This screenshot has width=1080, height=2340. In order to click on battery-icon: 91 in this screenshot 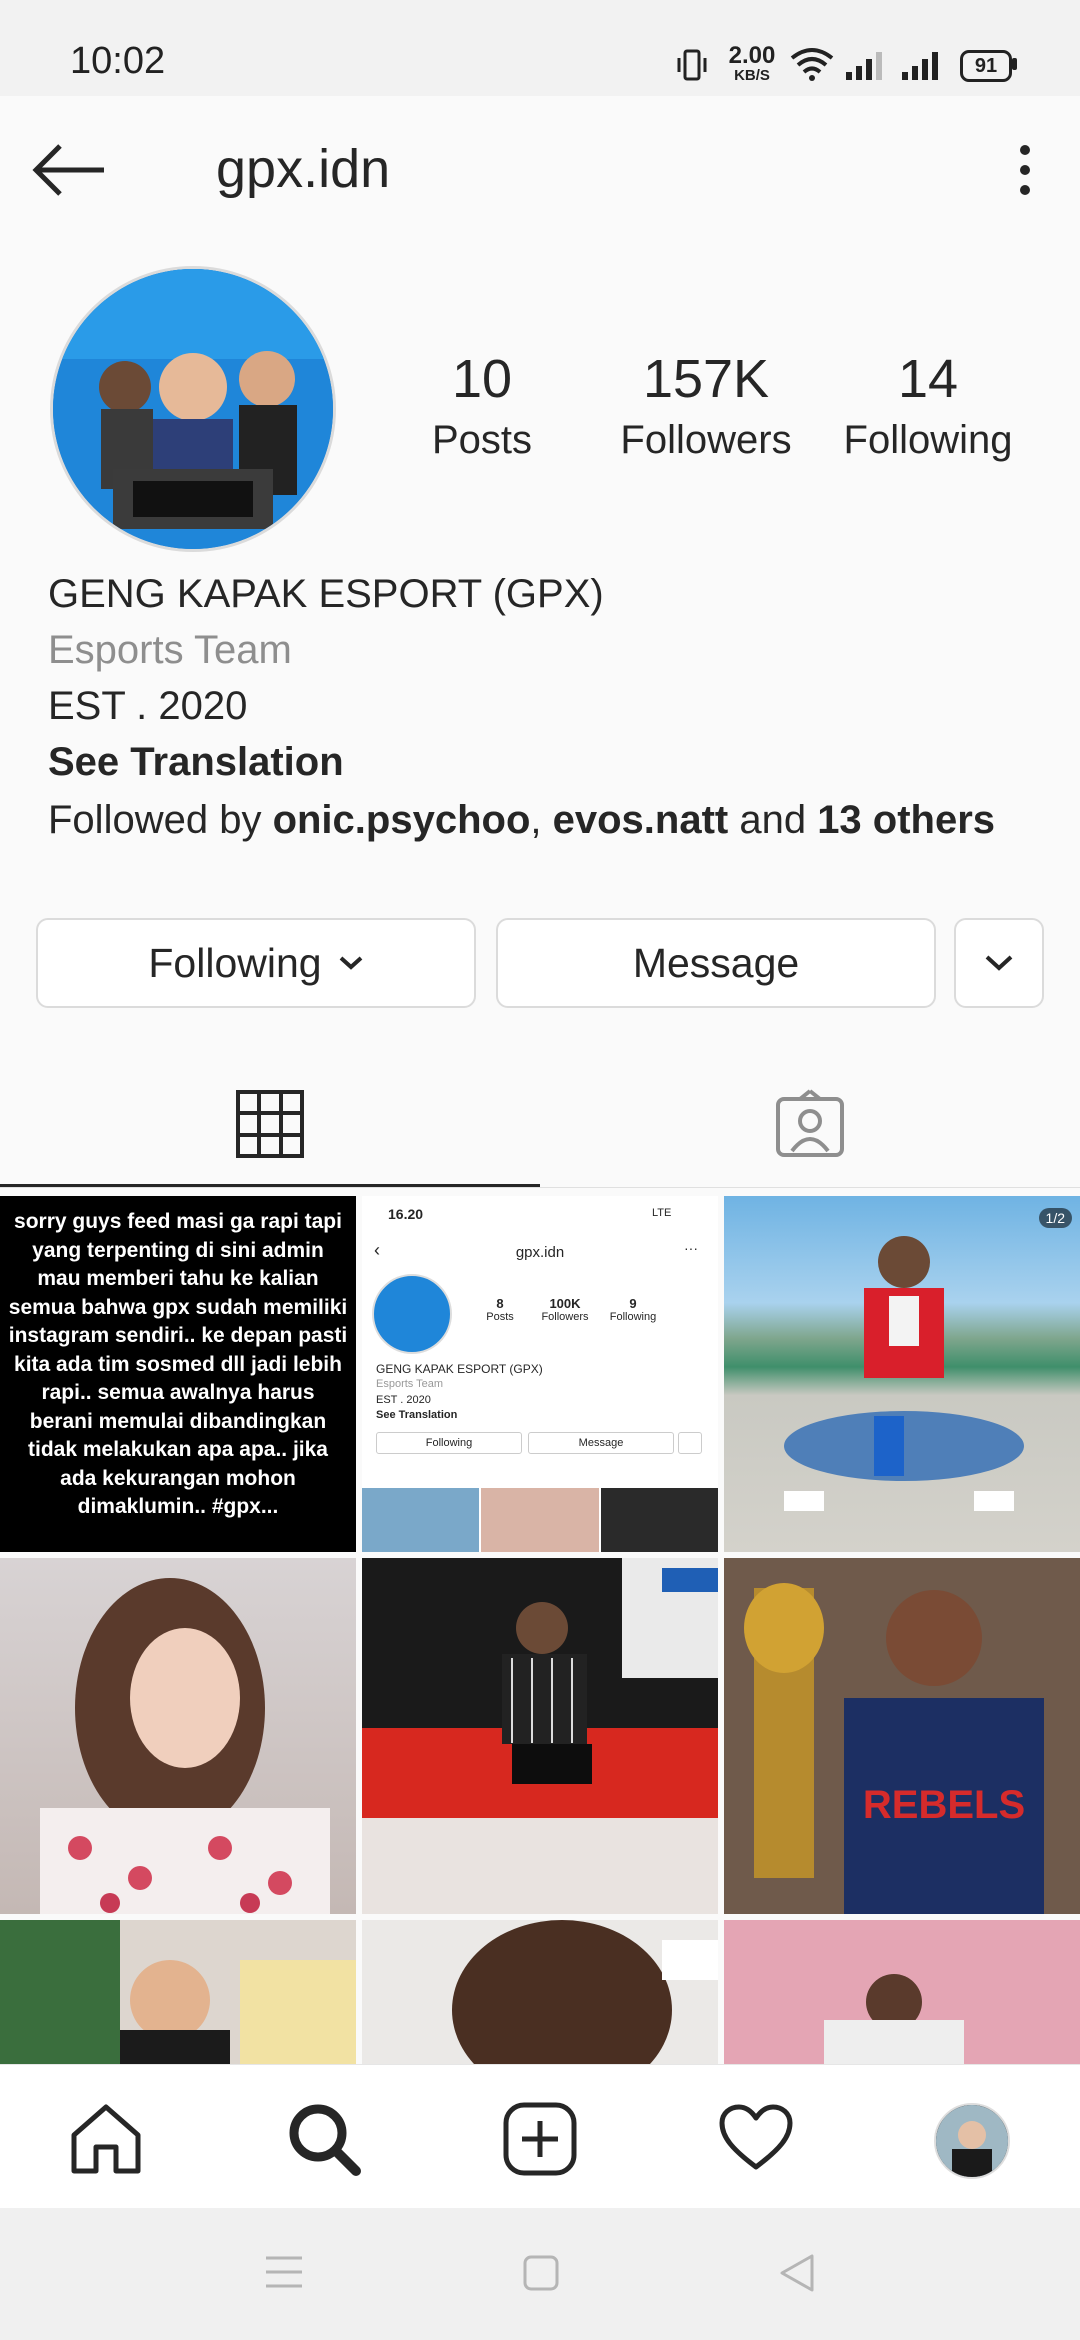, I will do `click(986, 66)`.